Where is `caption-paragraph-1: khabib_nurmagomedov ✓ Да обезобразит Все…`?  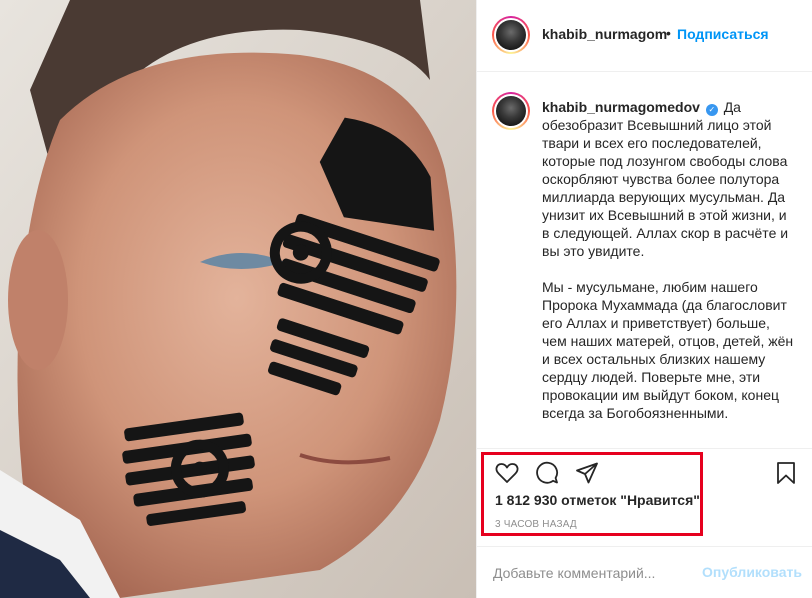 caption-paragraph-1: khabib_nurmagomedov ✓ Да обезобразит Все… is located at coordinates (669, 179).